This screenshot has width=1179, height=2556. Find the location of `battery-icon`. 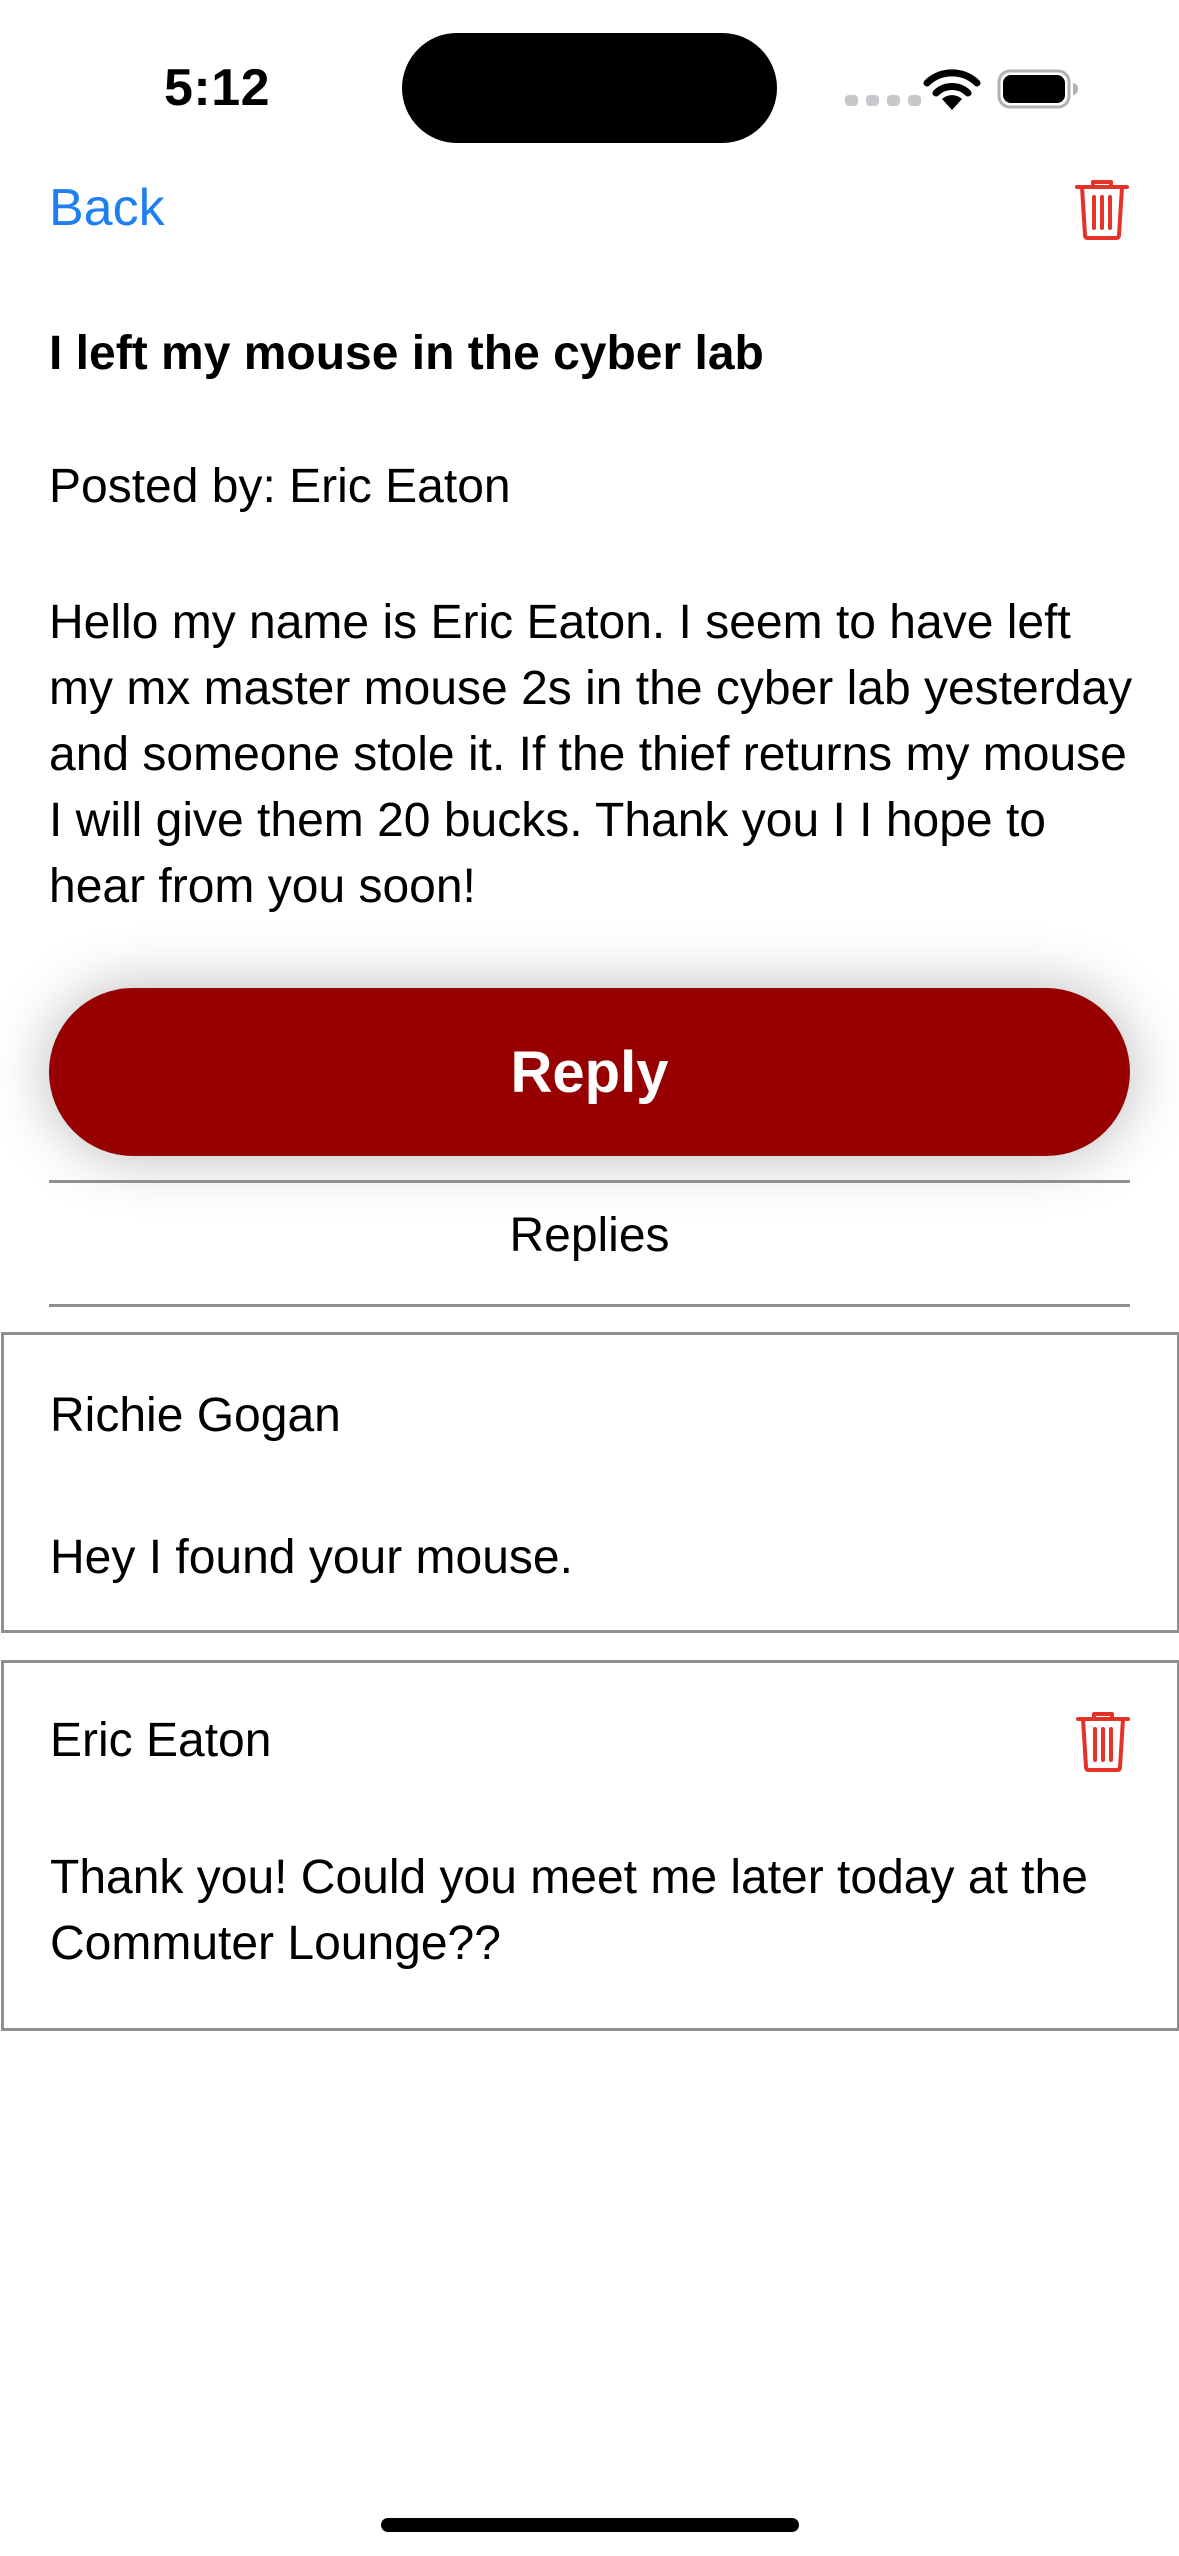

battery-icon is located at coordinates (1037, 89).